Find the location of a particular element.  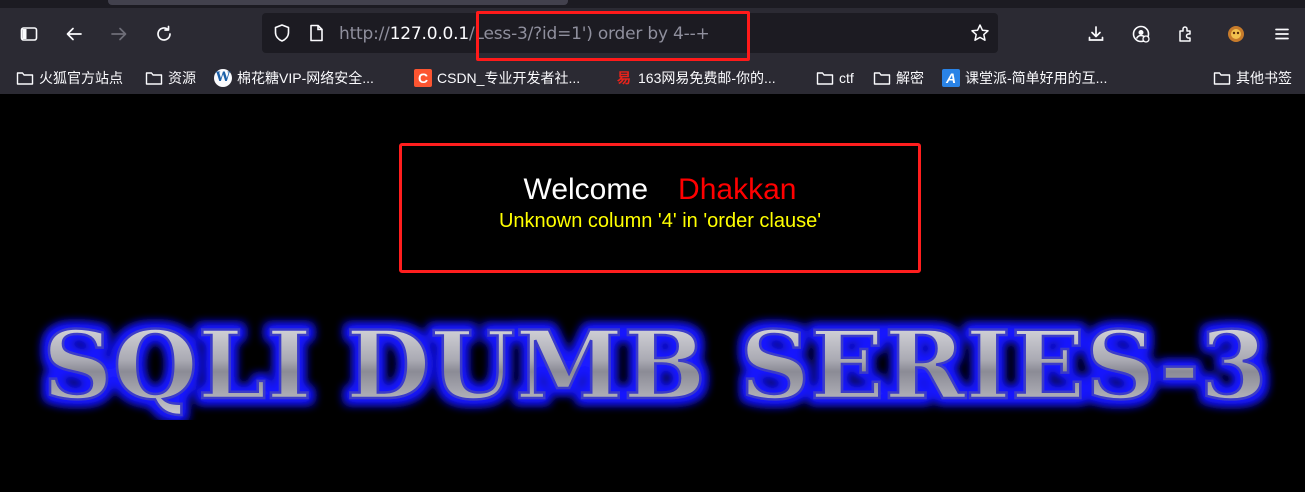

welcome-line: Welcome Dhakkan is located at coordinates (660, 190).